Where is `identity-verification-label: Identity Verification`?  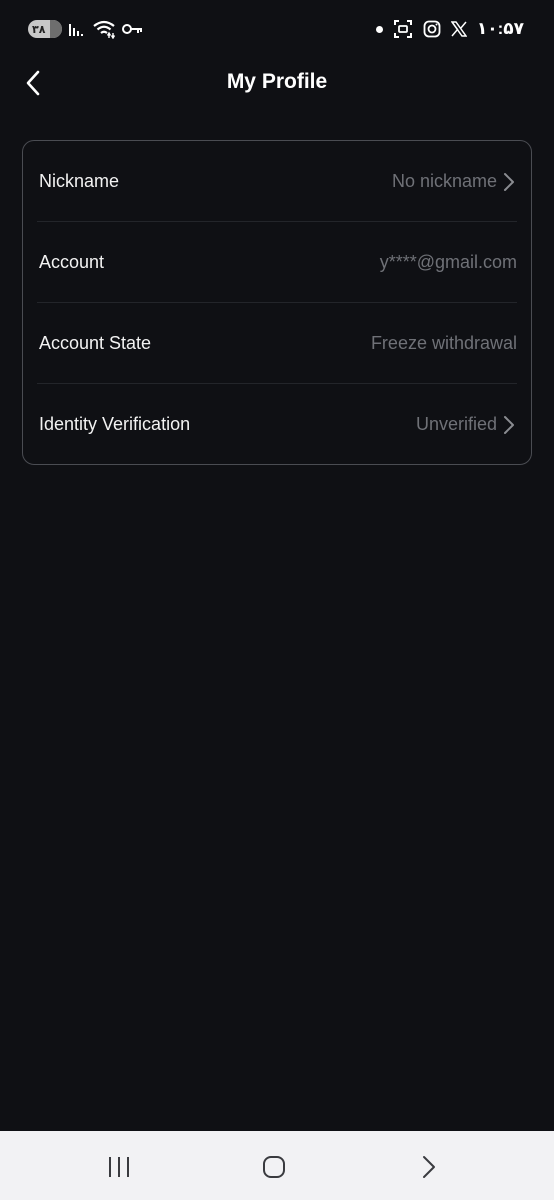
identity-verification-label: Identity Verification is located at coordinates (115, 424).